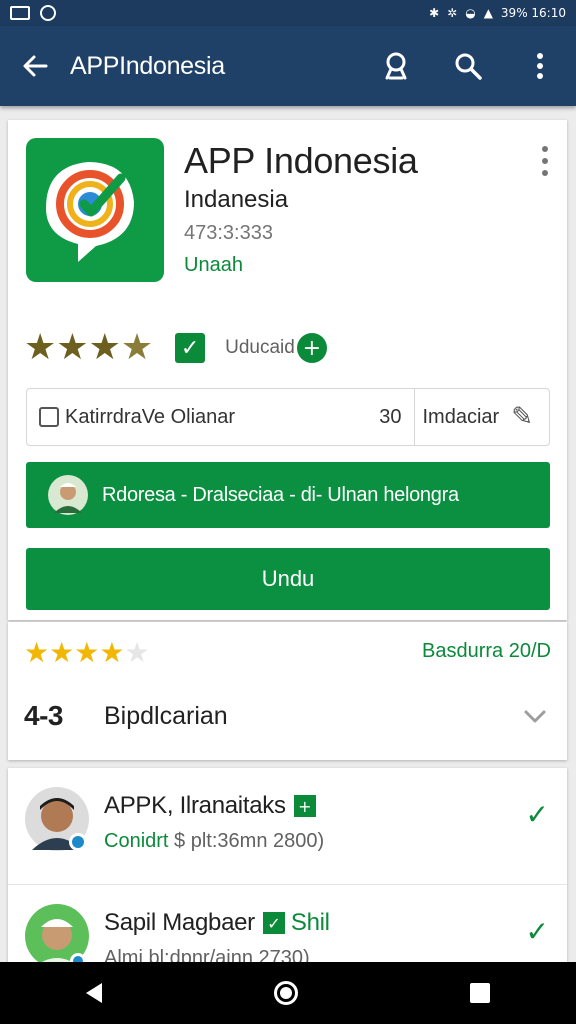  Describe the element at coordinates (249, 841) in the screenshot. I see `review-meta-text: $ plt:36mn 2800)` at that location.